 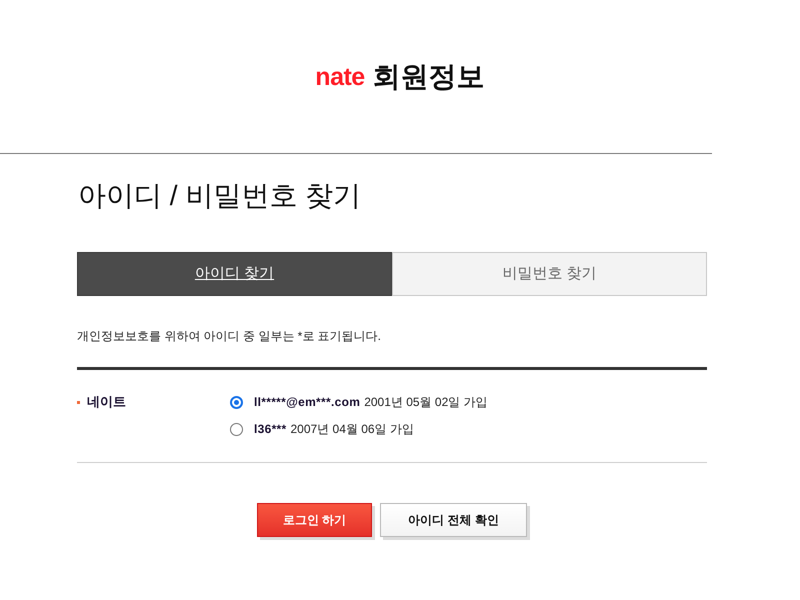 I want to click on account-id: l36***, so click(x=270, y=429).